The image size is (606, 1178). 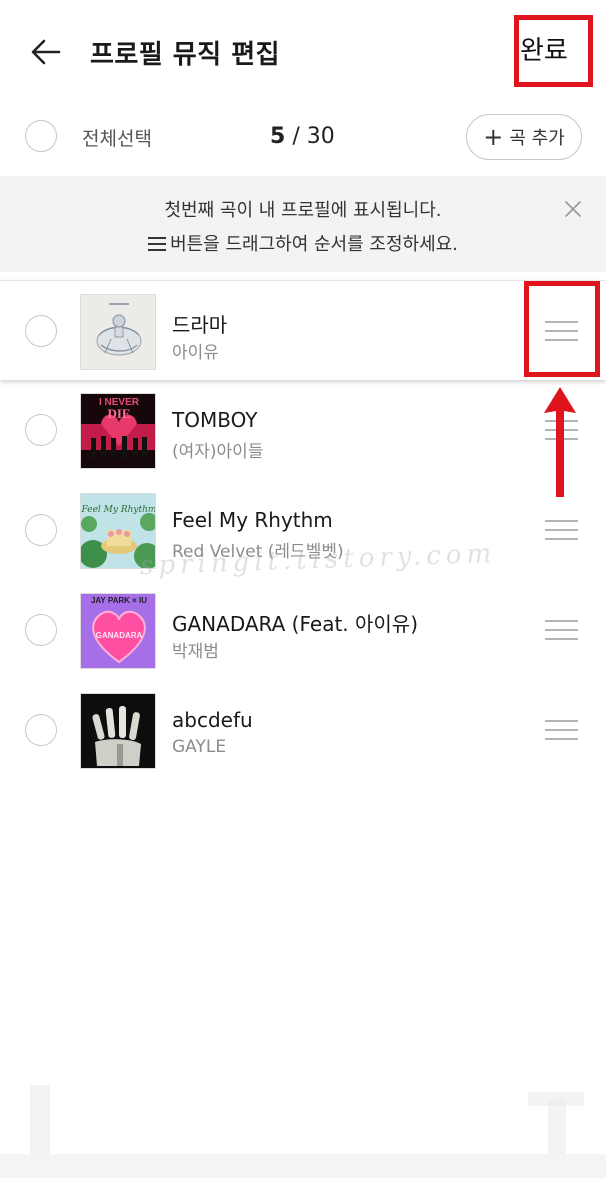 I want to click on close-icon, so click(x=573, y=209).